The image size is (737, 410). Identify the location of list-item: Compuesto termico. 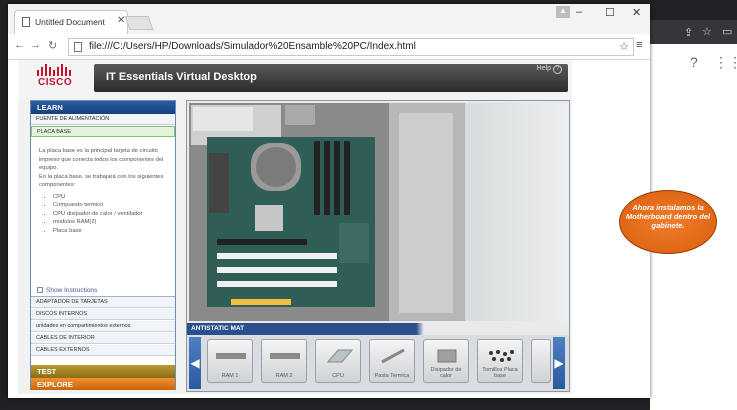
(110, 205).